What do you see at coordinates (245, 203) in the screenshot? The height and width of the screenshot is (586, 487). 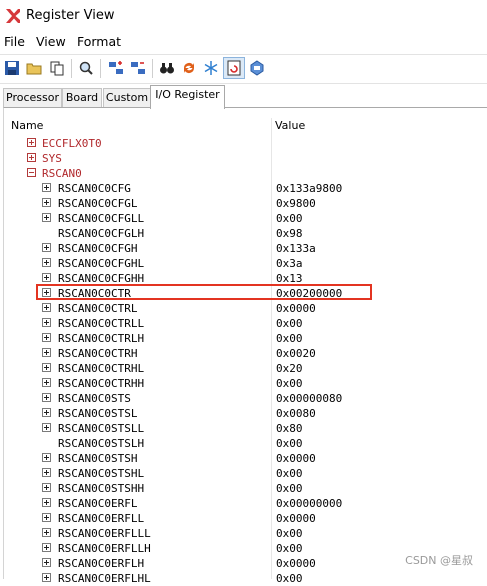 I see `register-row: RSCAN0C0CFGL 0x9800` at bounding box center [245, 203].